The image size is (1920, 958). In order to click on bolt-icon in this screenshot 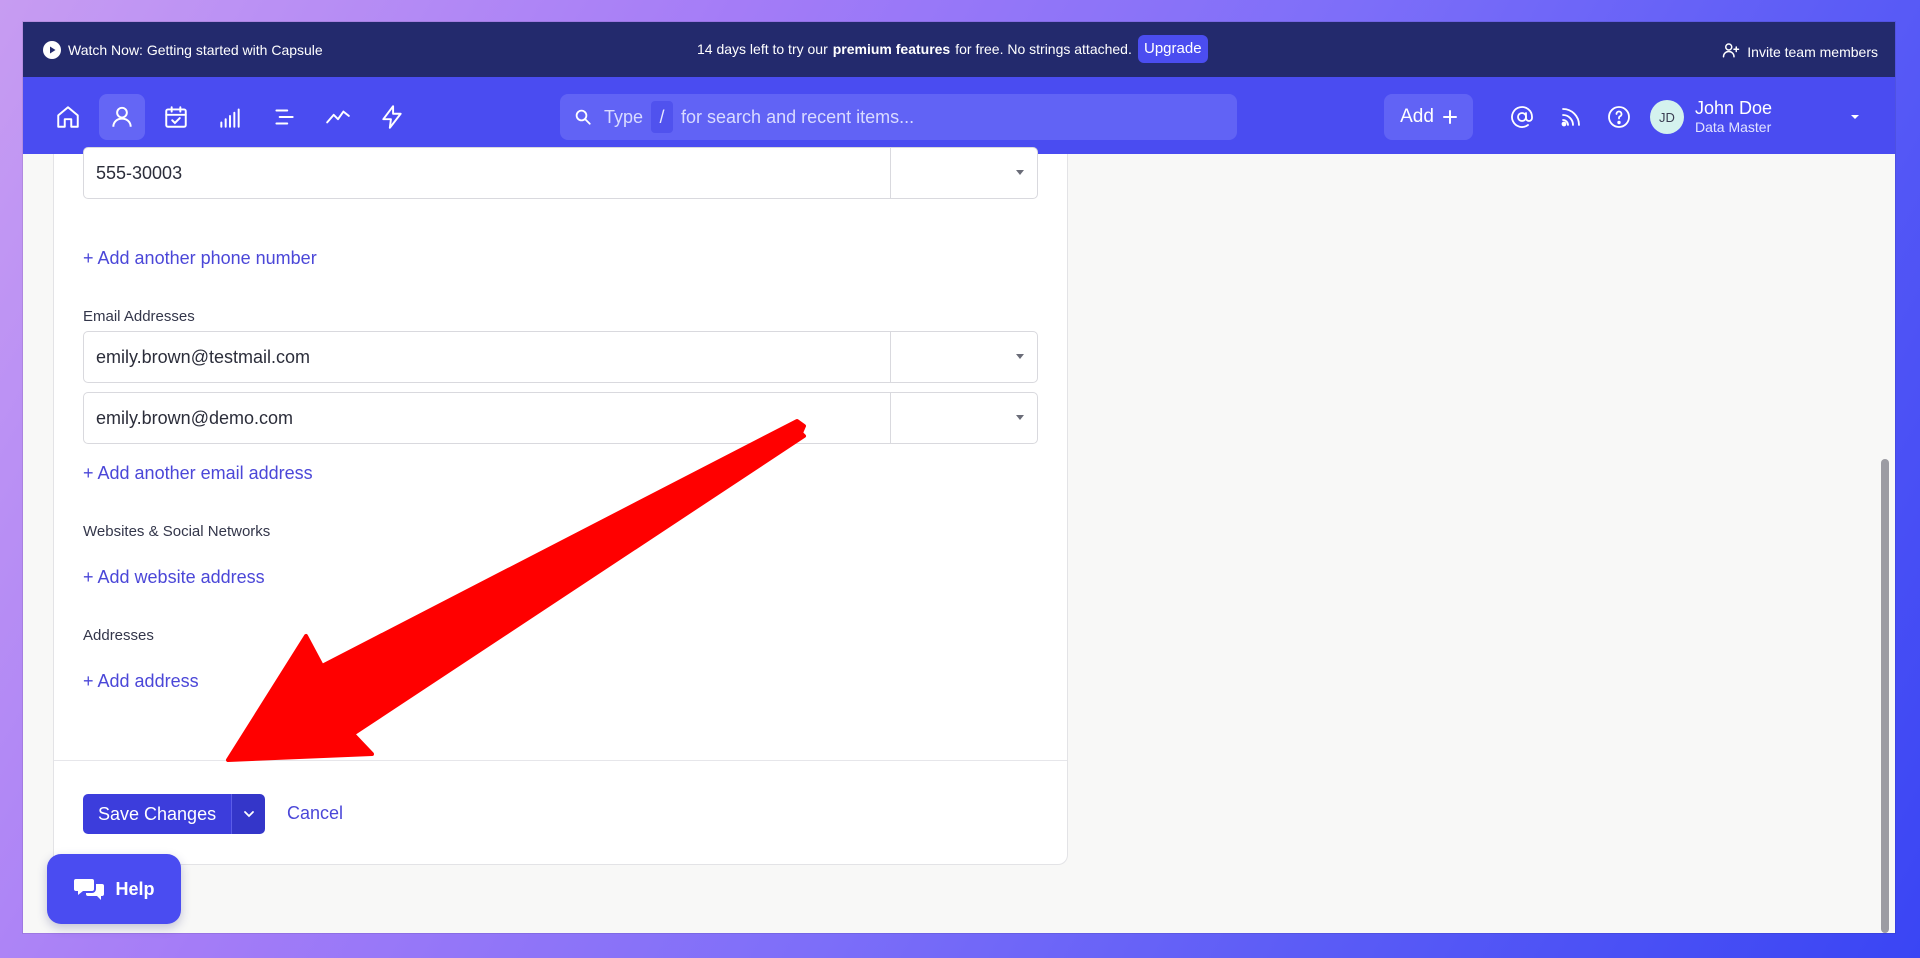, I will do `click(392, 117)`.